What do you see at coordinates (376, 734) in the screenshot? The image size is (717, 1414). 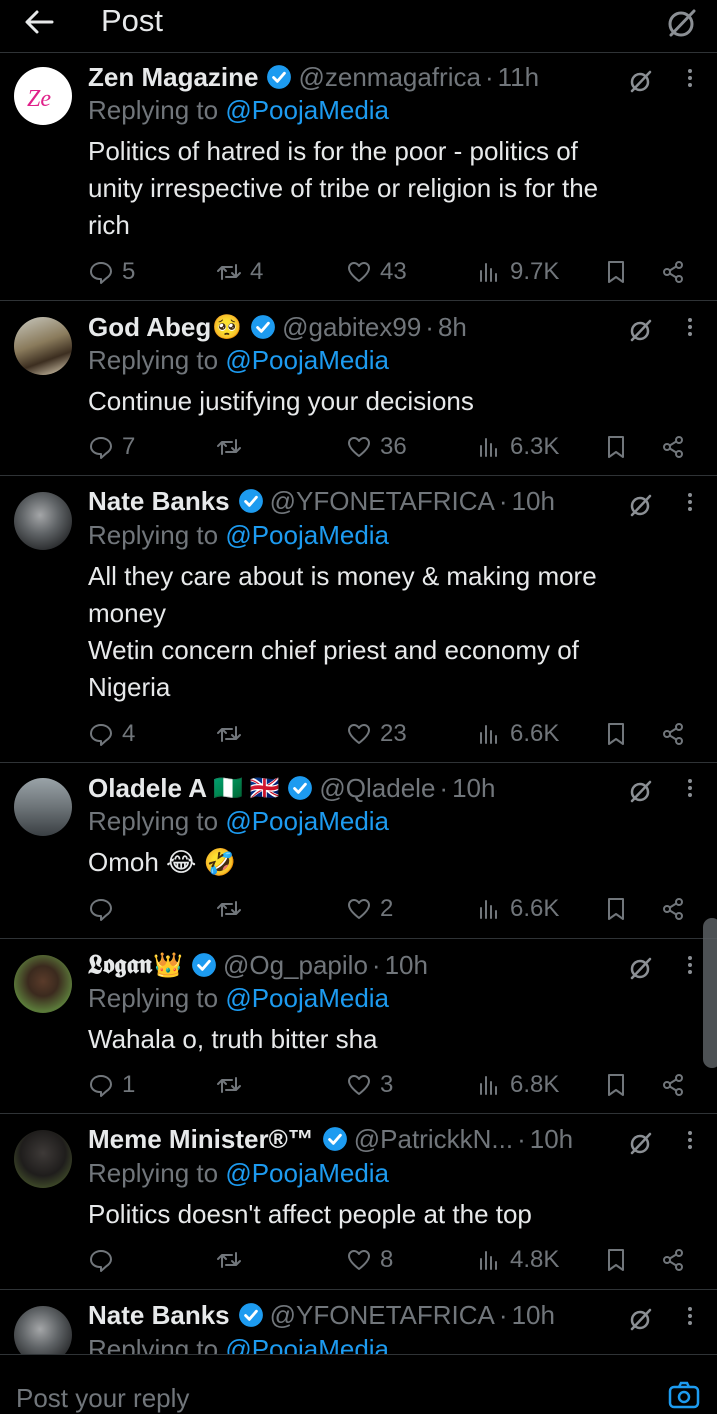 I see `like-button: 23` at bounding box center [376, 734].